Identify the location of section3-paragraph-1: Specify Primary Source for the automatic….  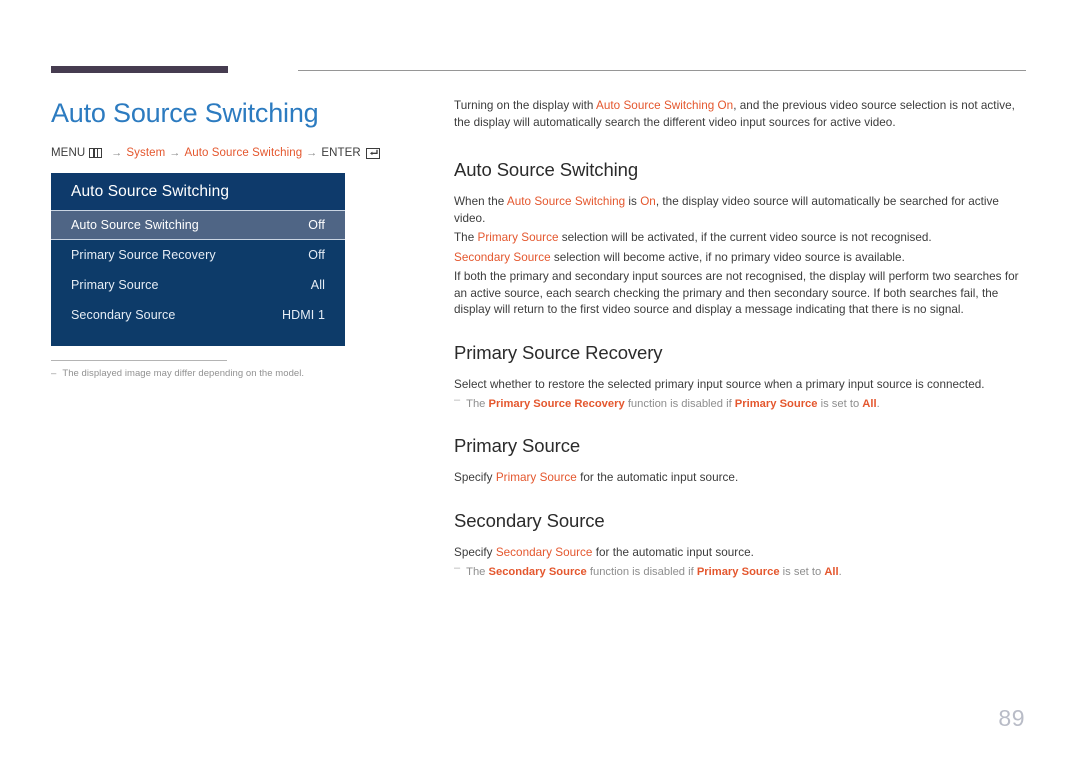
(741, 478).